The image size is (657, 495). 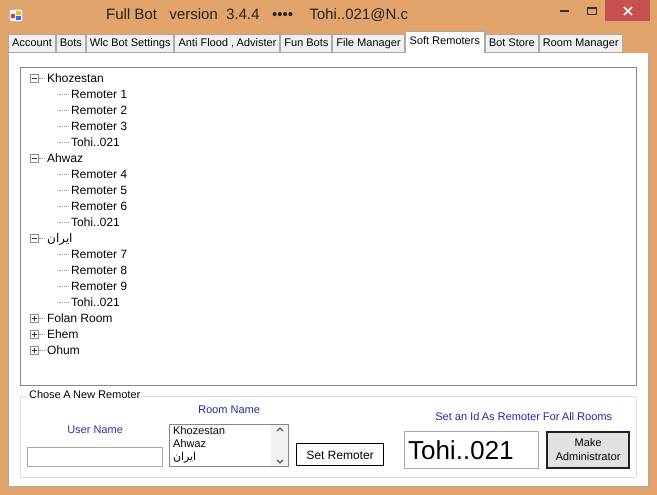 I want to click on tab: Wlc Bot Settings, so click(x=130, y=43).